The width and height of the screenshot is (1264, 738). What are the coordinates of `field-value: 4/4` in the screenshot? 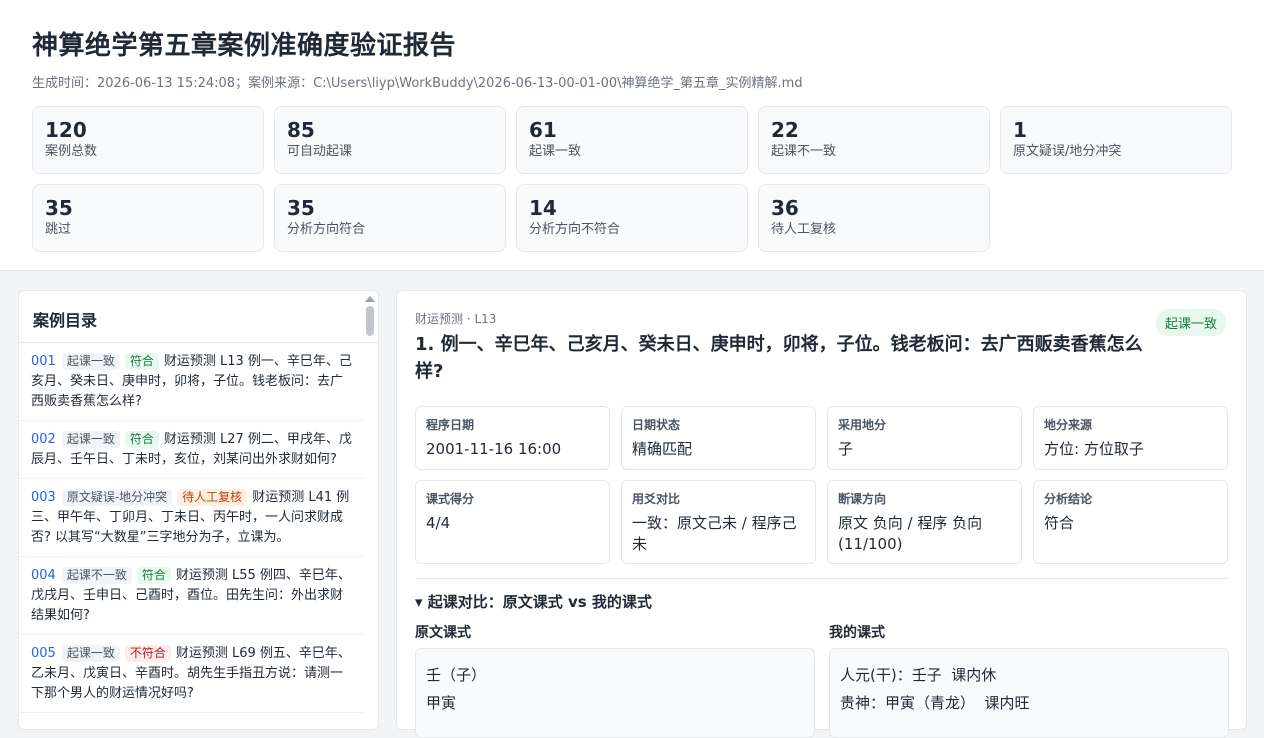 It's located at (438, 523).